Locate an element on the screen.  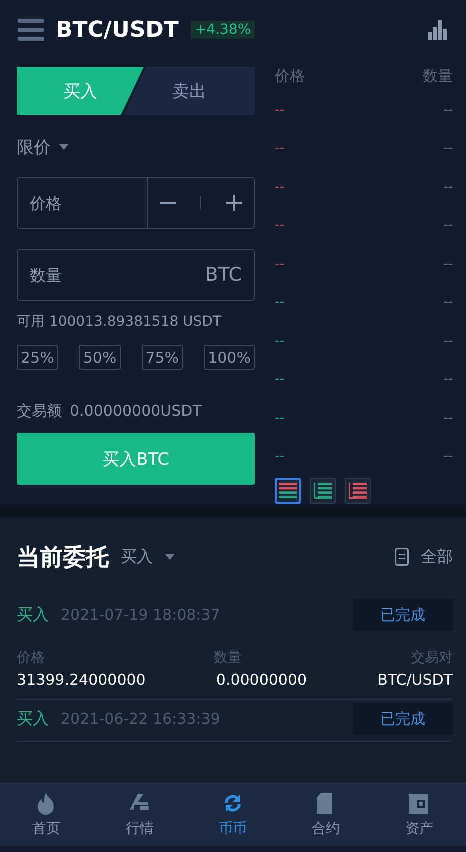
nav-tab: 币币 is located at coordinates (233, 815).